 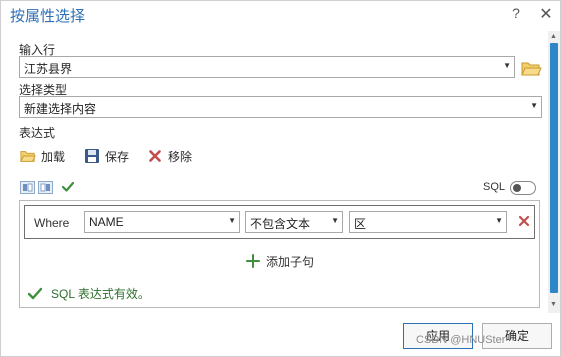 I want to click on browse-folder-button, so click(x=531, y=68).